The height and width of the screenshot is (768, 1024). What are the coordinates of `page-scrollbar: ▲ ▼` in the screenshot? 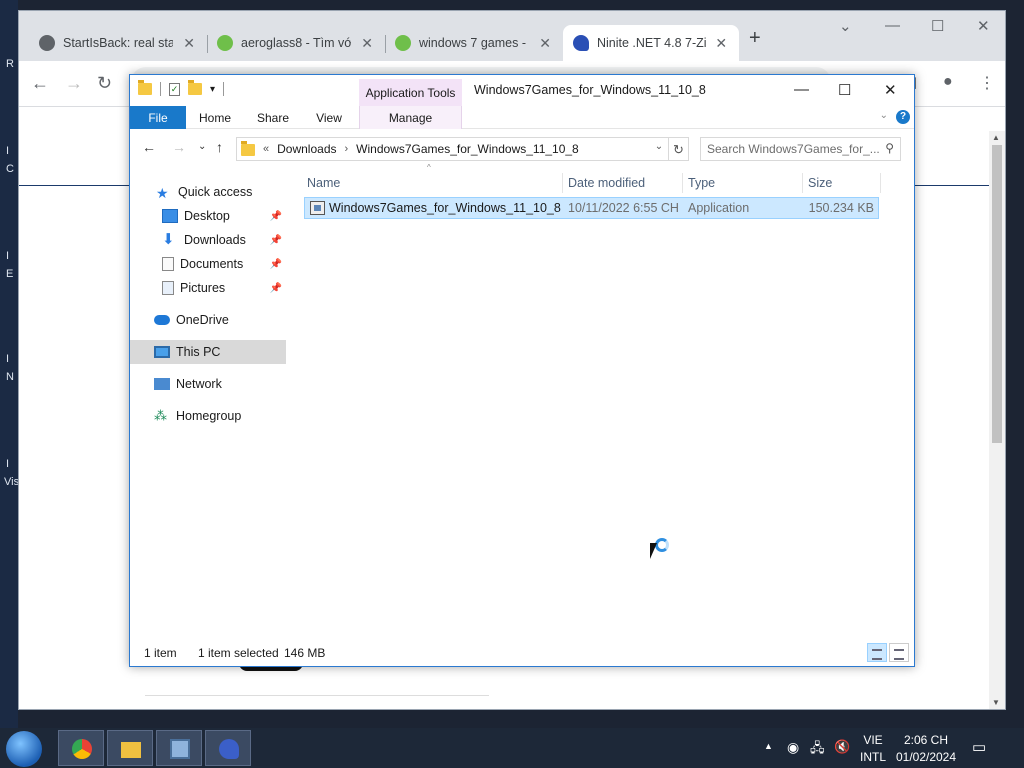 It's located at (997, 420).